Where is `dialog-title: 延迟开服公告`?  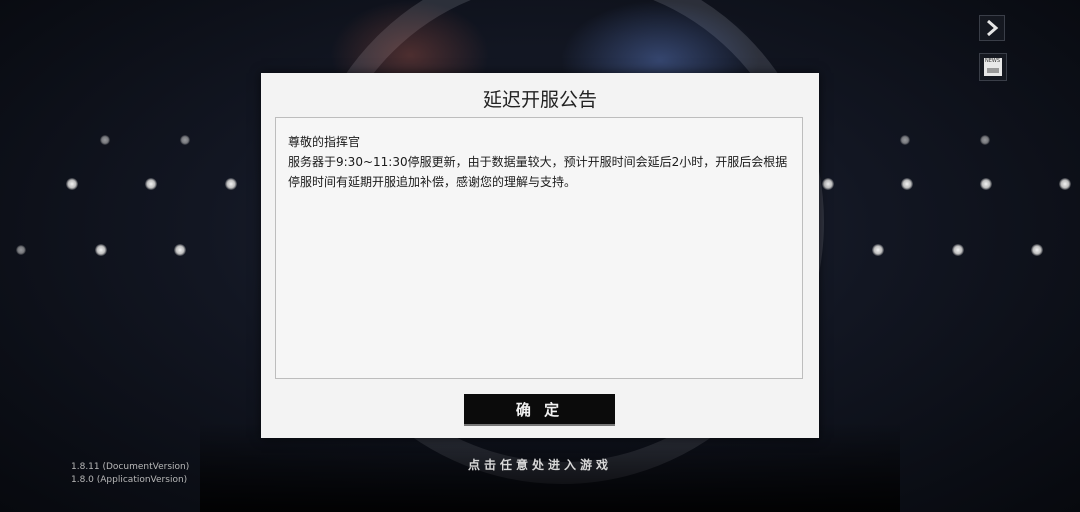
dialog-title: 延迟开服公告 is located at coordinates (539, 100).